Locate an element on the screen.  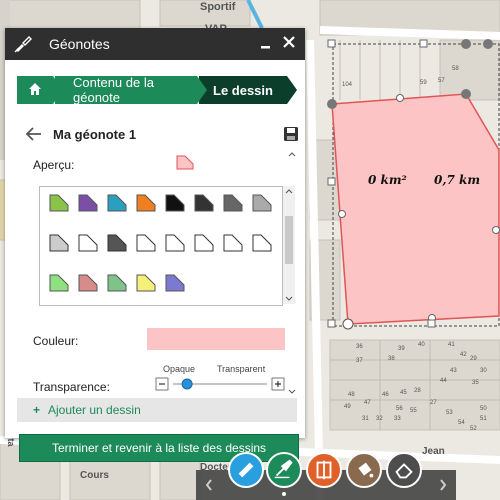
ruler-icon is located at coordinates (246, 470).